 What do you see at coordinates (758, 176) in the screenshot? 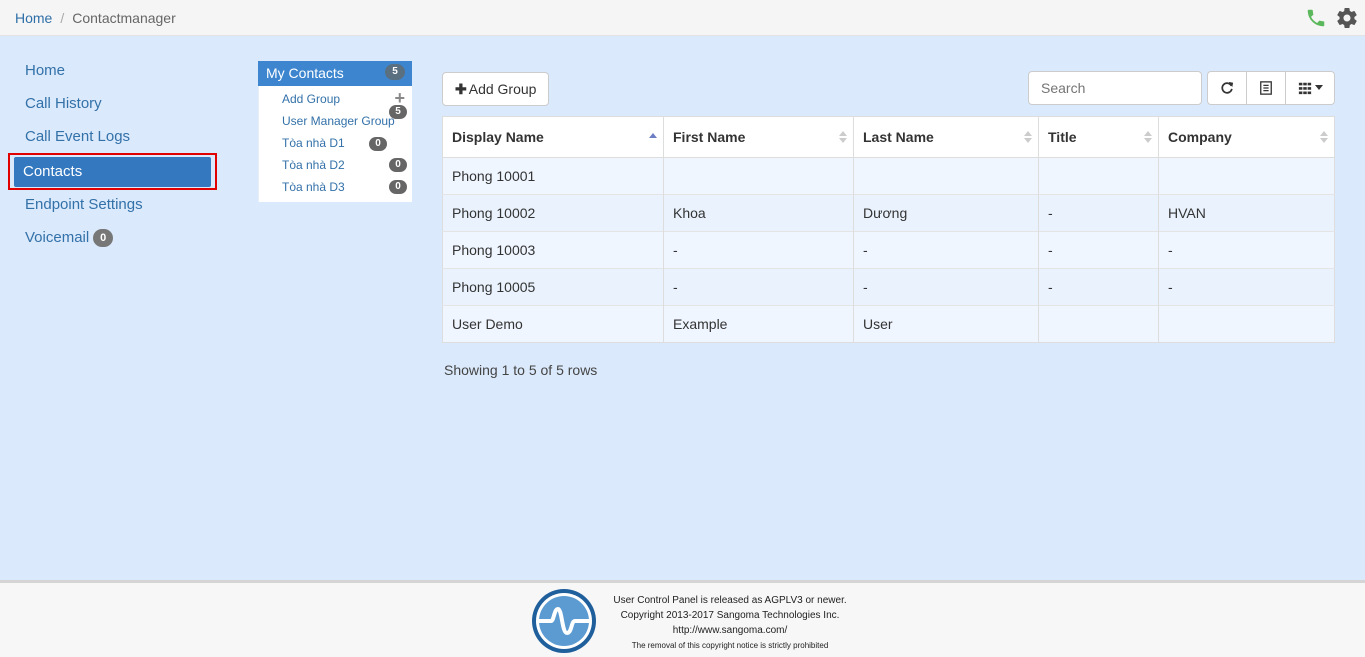
I see `cell-first-name` at bounding box center [758, 176].